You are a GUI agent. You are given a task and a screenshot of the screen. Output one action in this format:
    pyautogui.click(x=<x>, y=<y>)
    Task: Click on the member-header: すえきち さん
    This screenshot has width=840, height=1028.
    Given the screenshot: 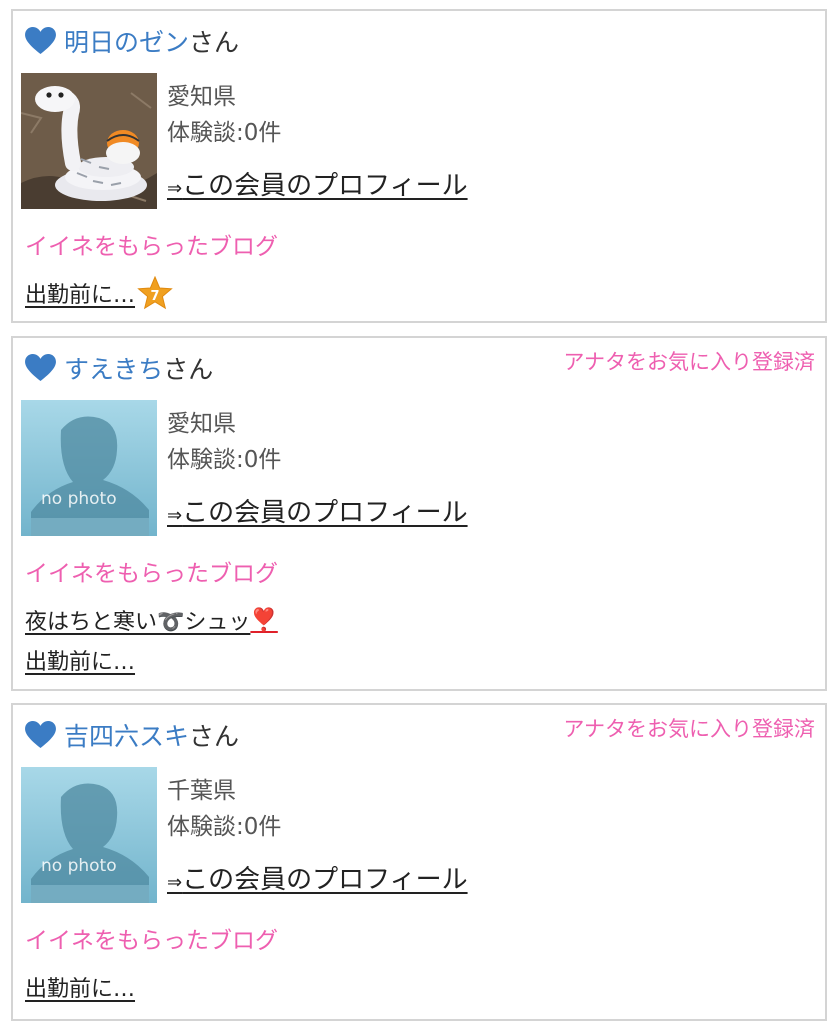 What is the action you would take?
    pyautogui.click(x=119, y=368)
    